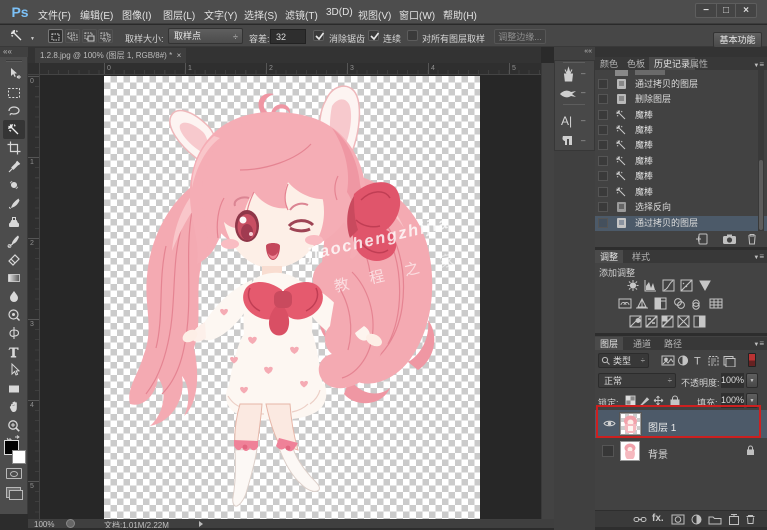 This screenshot has width=767, height=530. What do you see at coordinates (697, 362) in the screenshot?
I see `svg-text: T` at bounding box center [697, 362].